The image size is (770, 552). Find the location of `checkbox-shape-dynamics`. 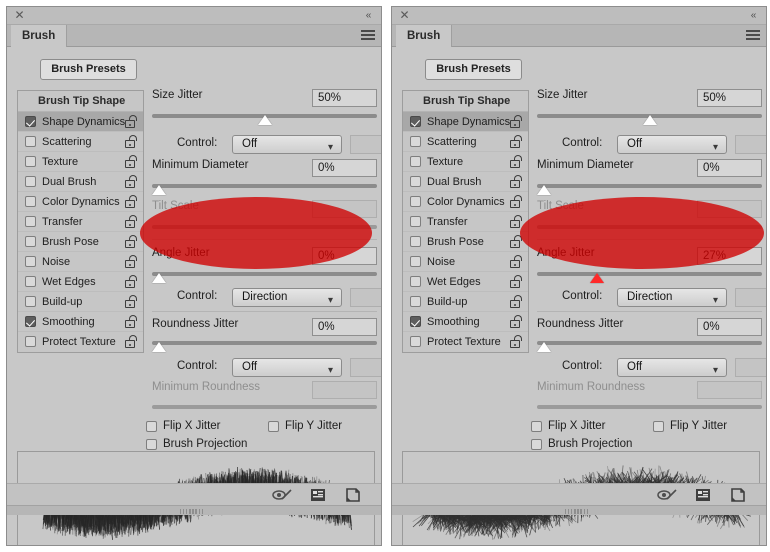

checkbox-shape-dynamics is located at coordinates (415, 121).